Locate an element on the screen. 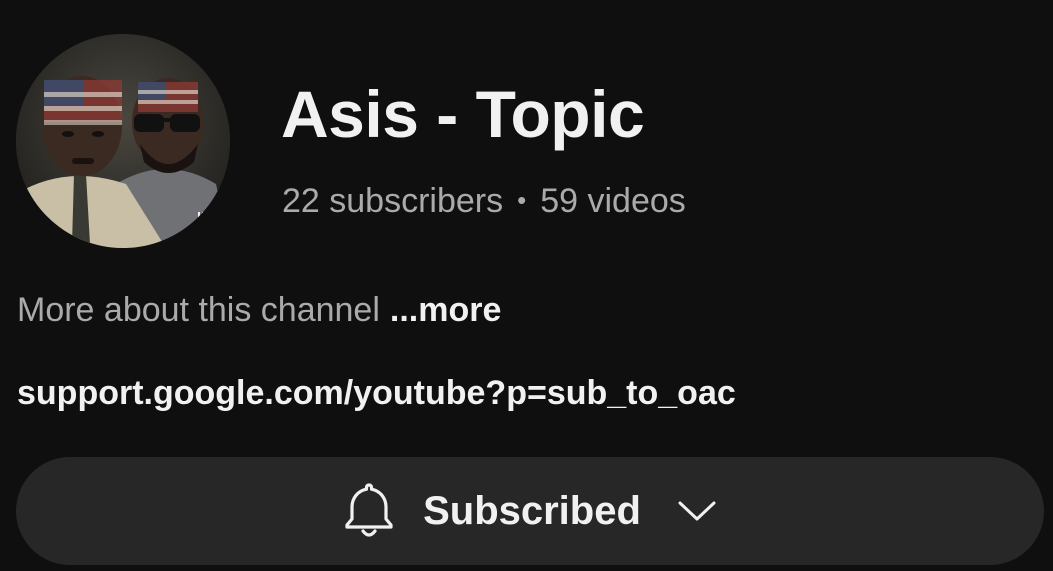  channel-description: More about this channel ...more is located at coordinates (259, 310).